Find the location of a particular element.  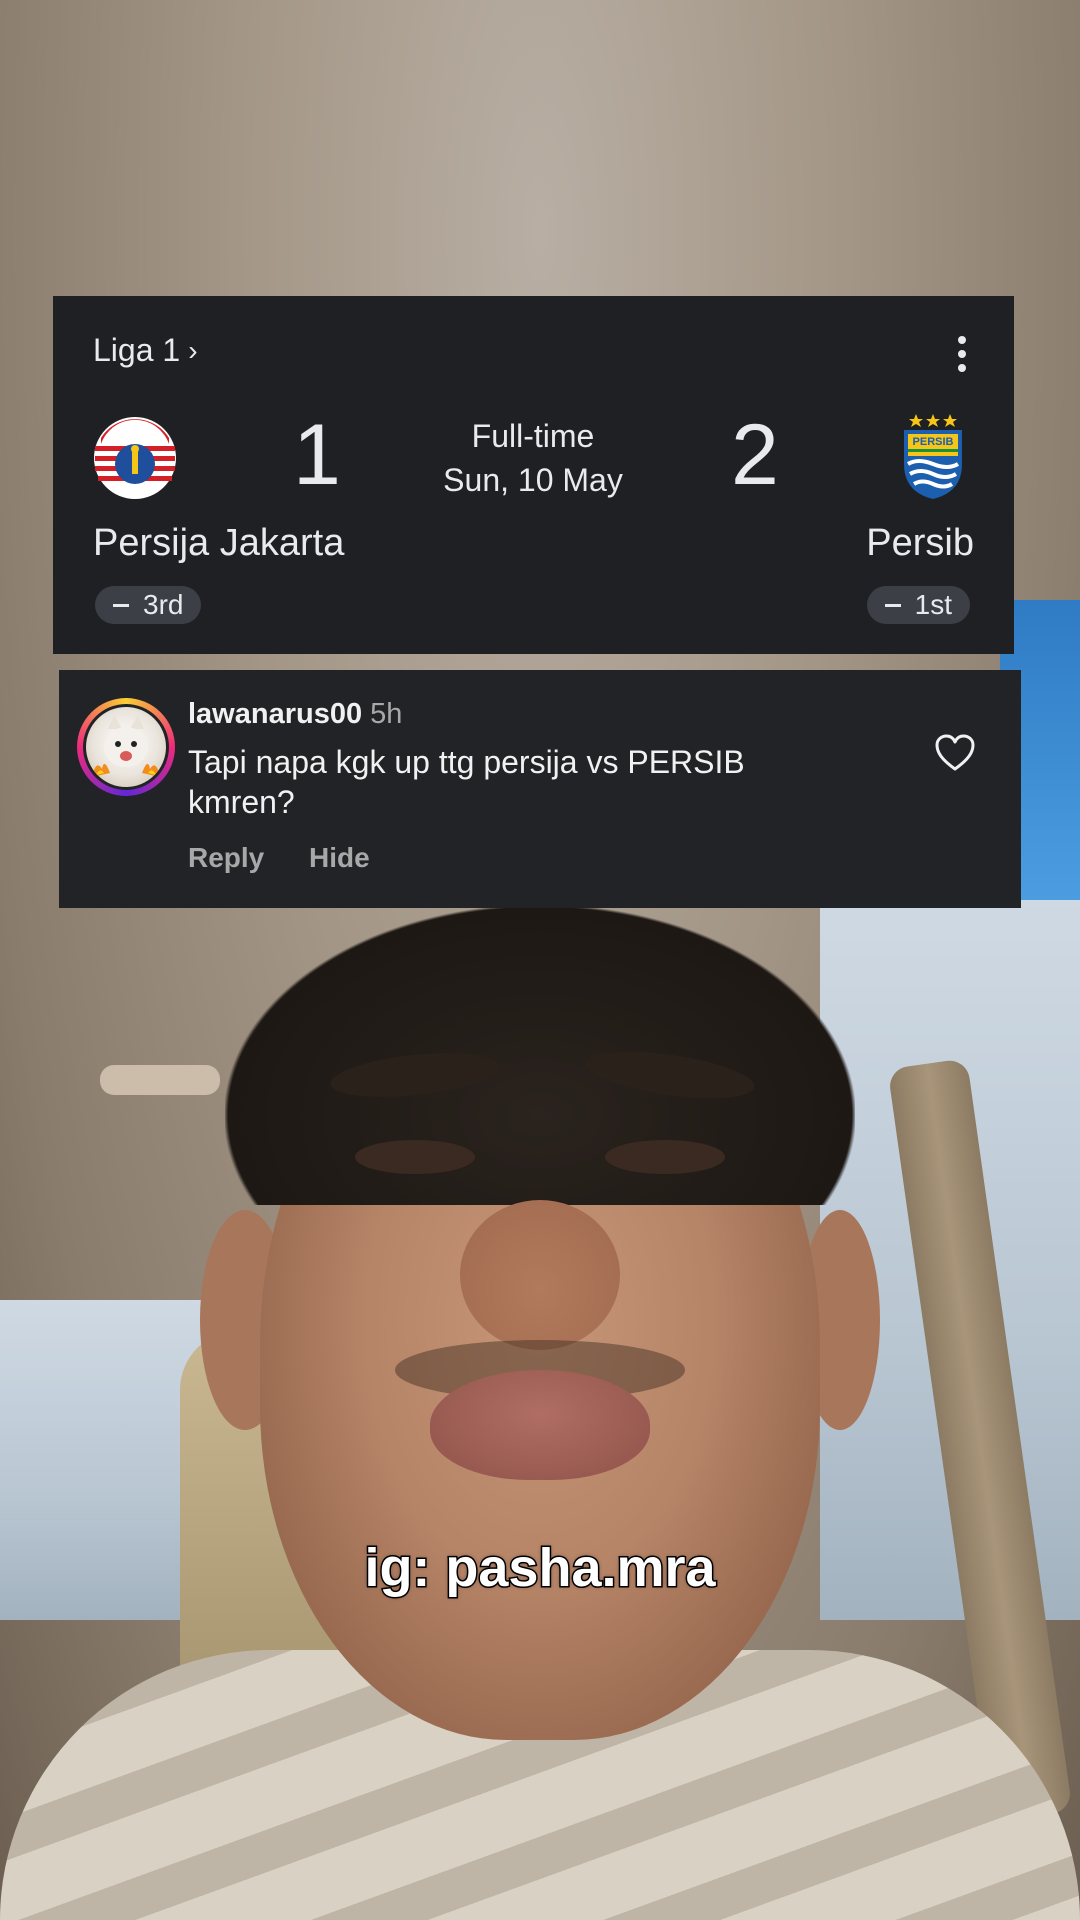

away-rank-badge: 1st is located at coordinates (918, 605).